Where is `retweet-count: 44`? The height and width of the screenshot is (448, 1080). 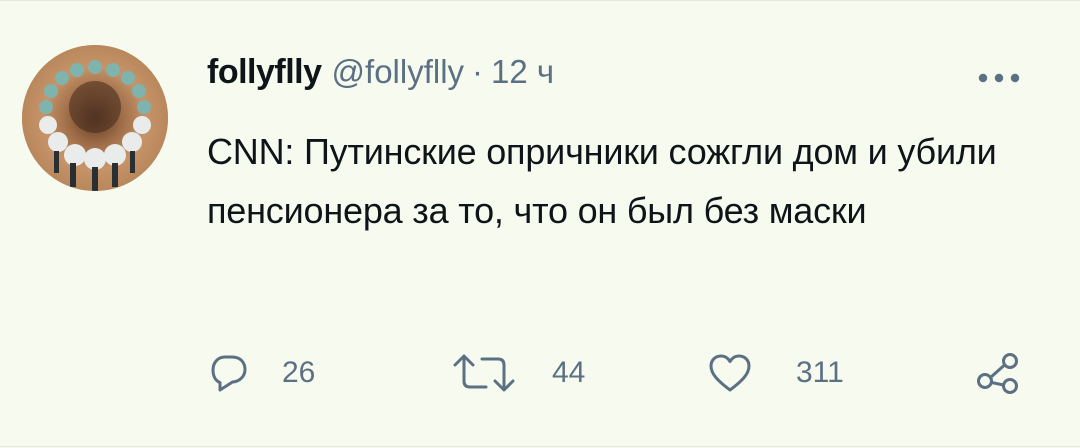
retweet-count: 44 is located at coordinates (569, 372).